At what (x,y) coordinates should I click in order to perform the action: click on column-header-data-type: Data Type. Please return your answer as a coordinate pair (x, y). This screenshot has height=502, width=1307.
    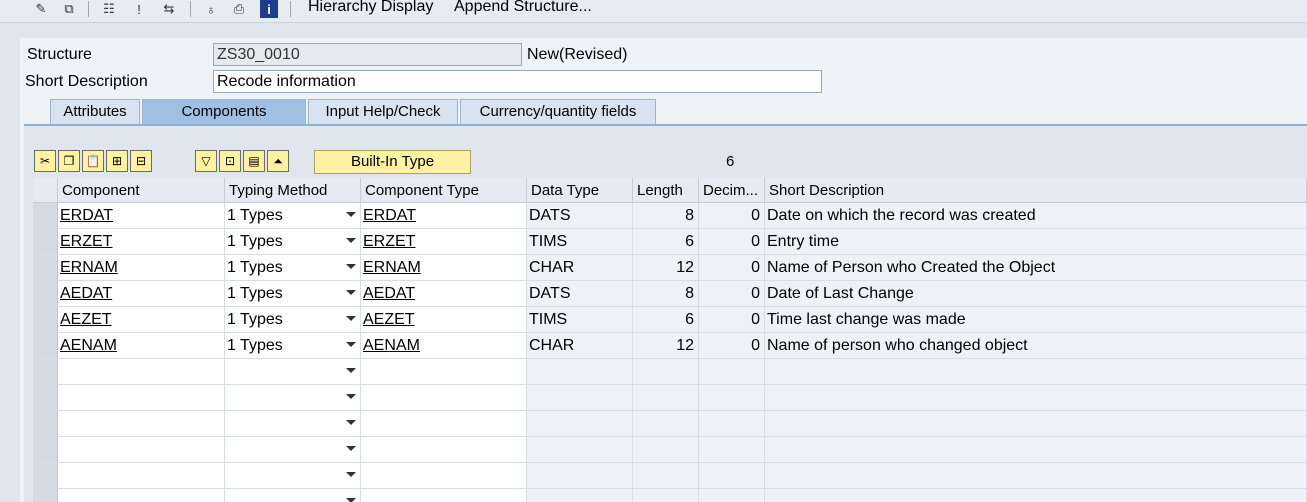
    Looking at the image, I should click on (580, 190).